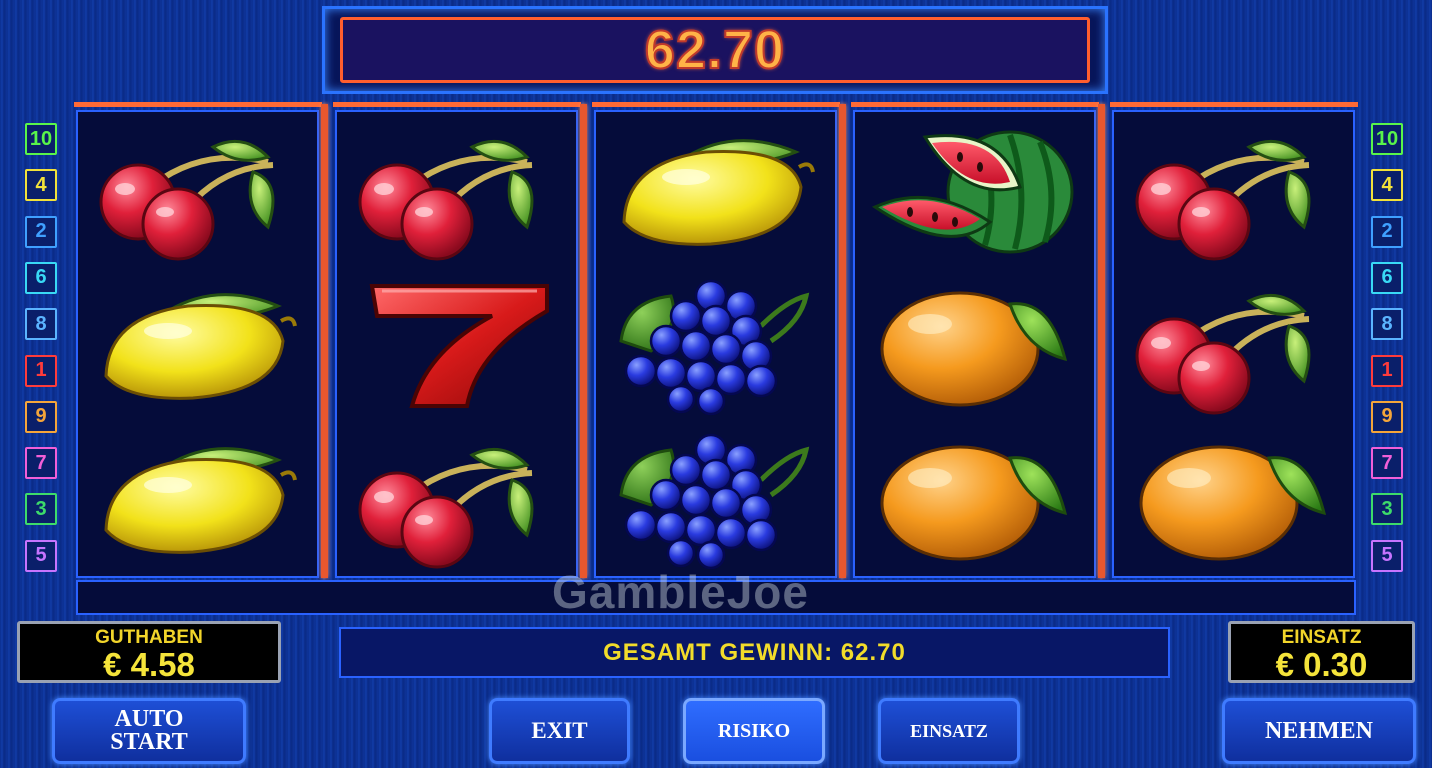  I want to click on win-amount: 62.70, so click(715, 50).